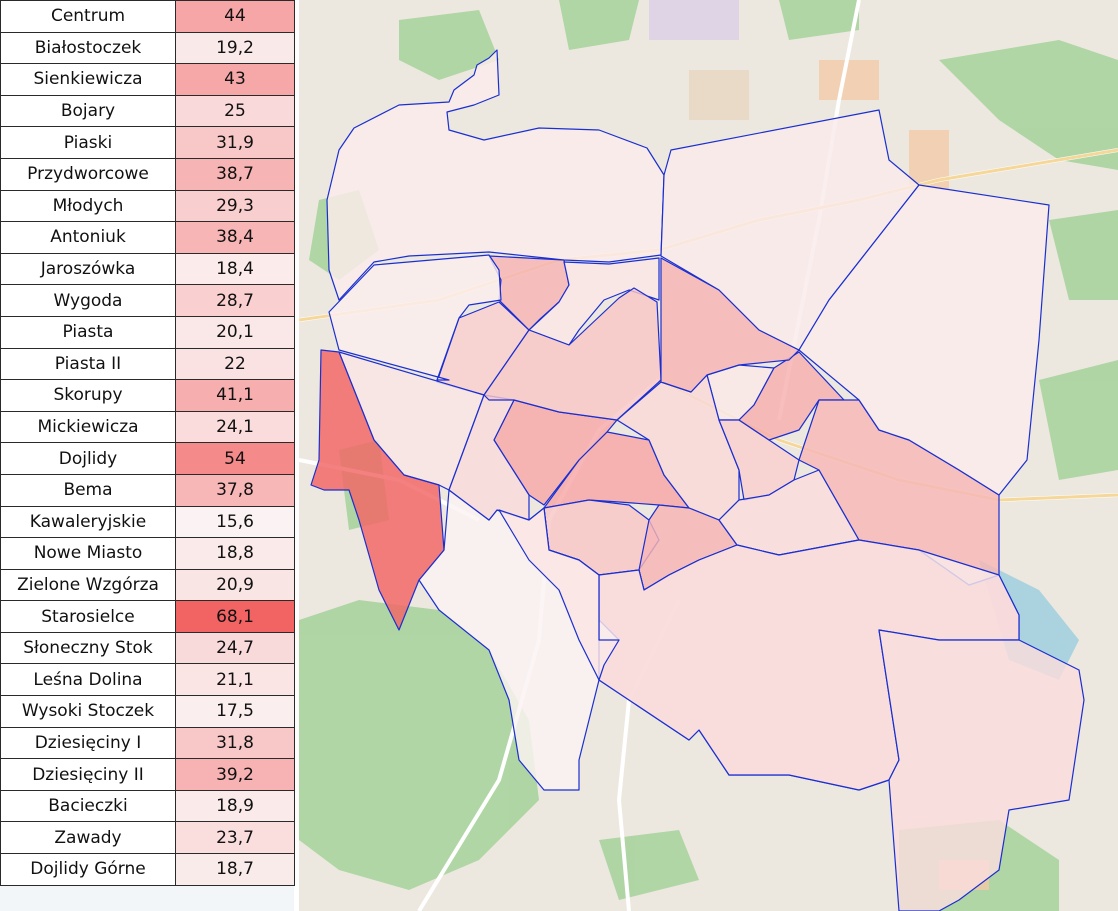 This screenshot has height=911, width=1118. Describe the element at coordinates (235, 300) in the screenshot. I see `district-value-cell: 28,7` at that location.